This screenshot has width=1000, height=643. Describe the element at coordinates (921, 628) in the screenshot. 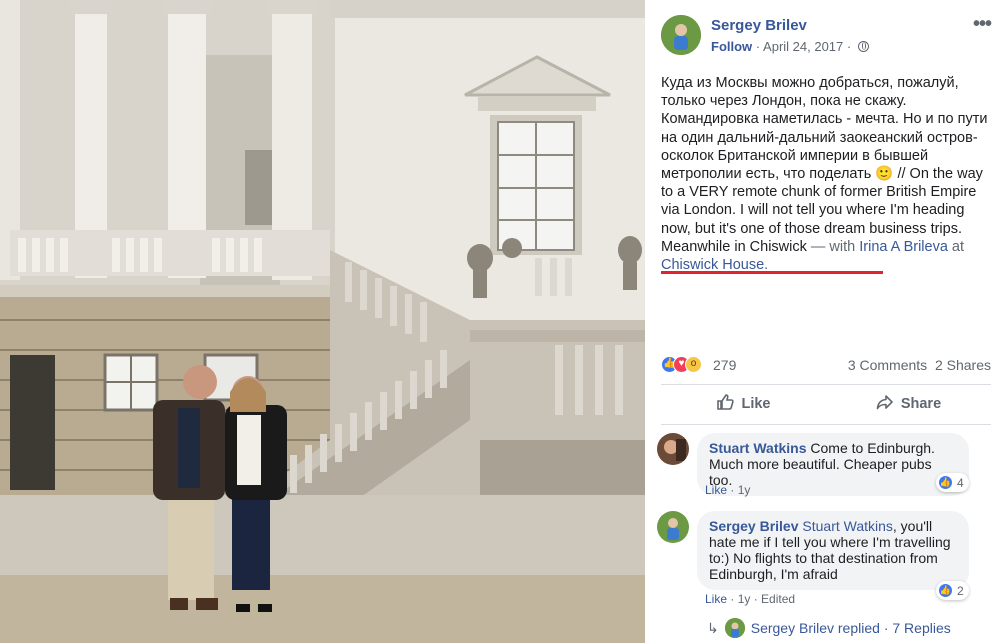

I see `replies-count: 7 Replies` at that location.